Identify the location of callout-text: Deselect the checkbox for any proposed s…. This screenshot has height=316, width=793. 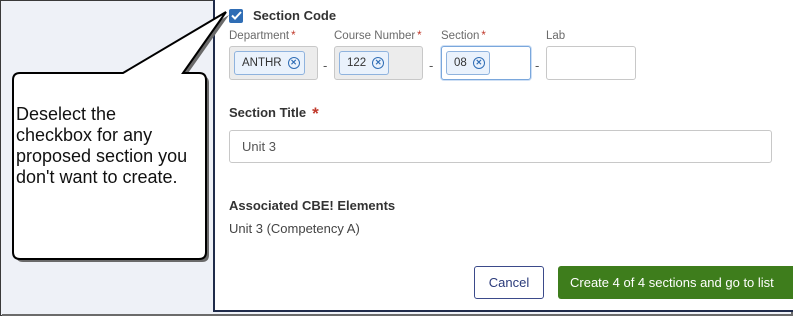
(102, 145).